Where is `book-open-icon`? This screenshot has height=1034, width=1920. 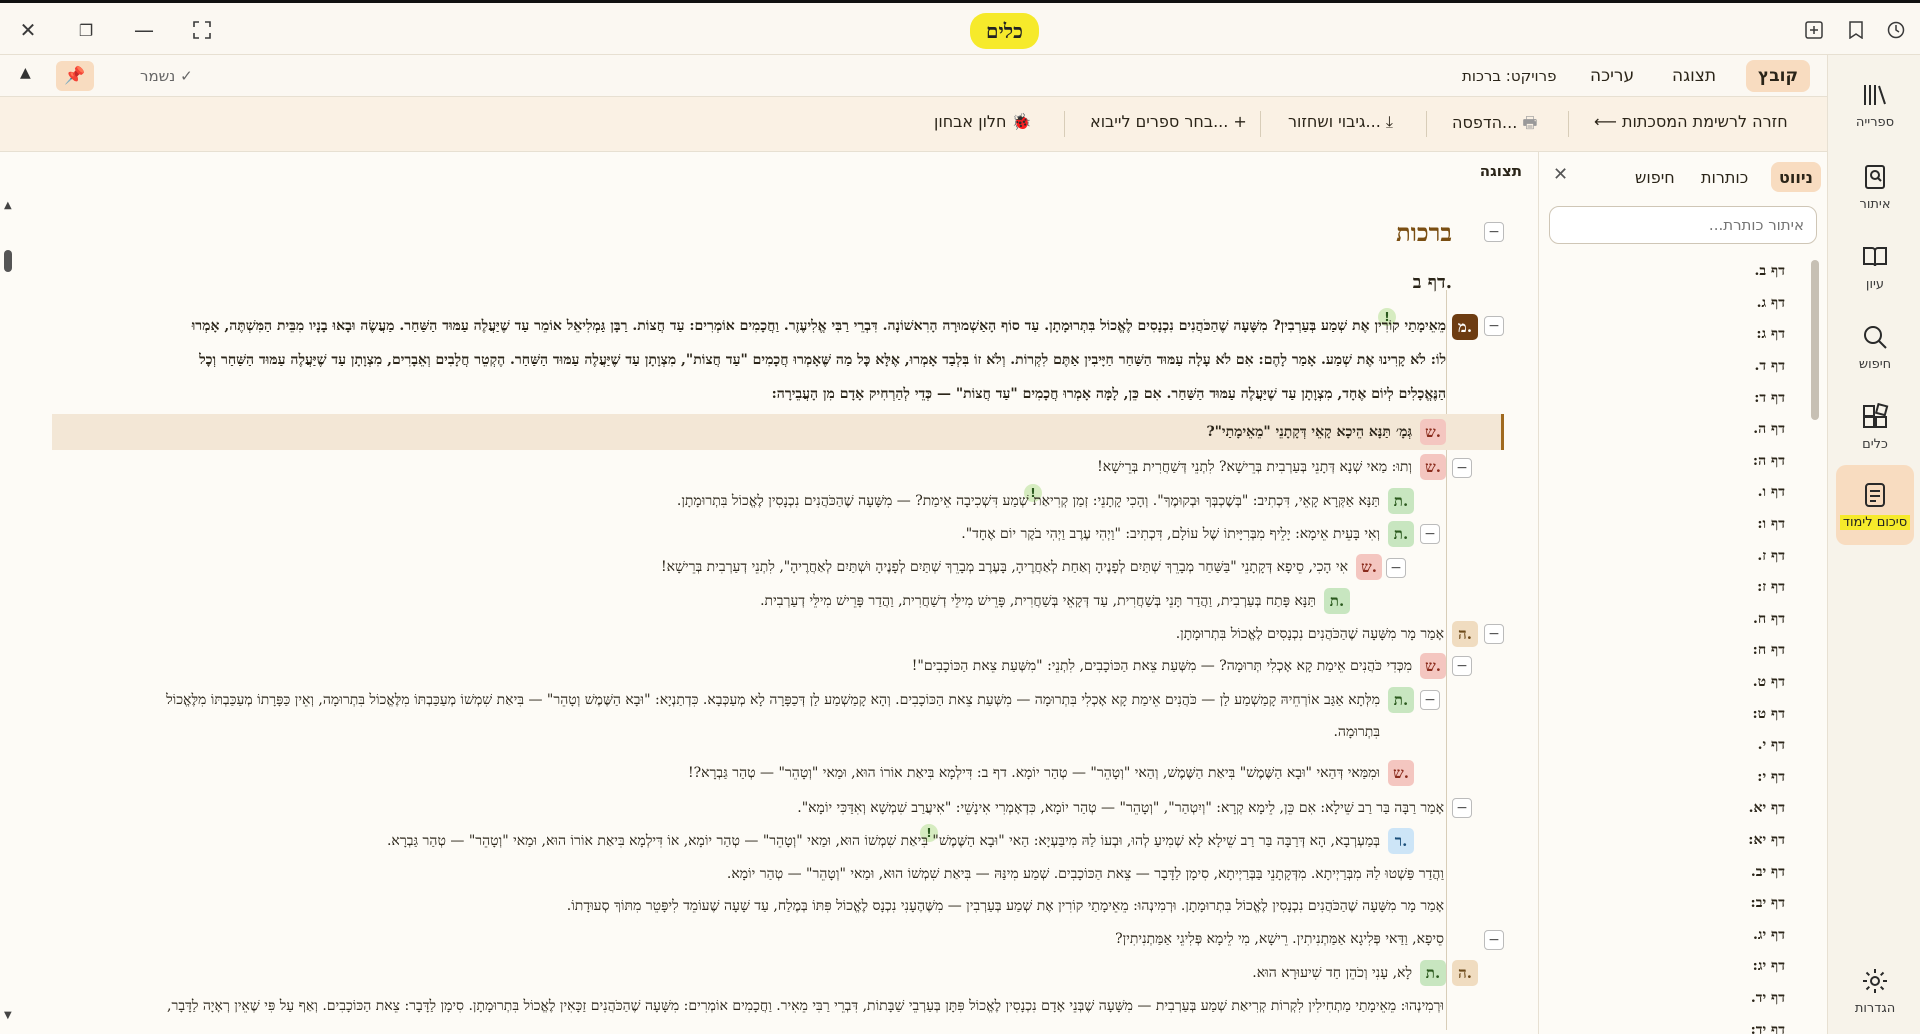
book-open-icon is located at coordinates (1875, 256).